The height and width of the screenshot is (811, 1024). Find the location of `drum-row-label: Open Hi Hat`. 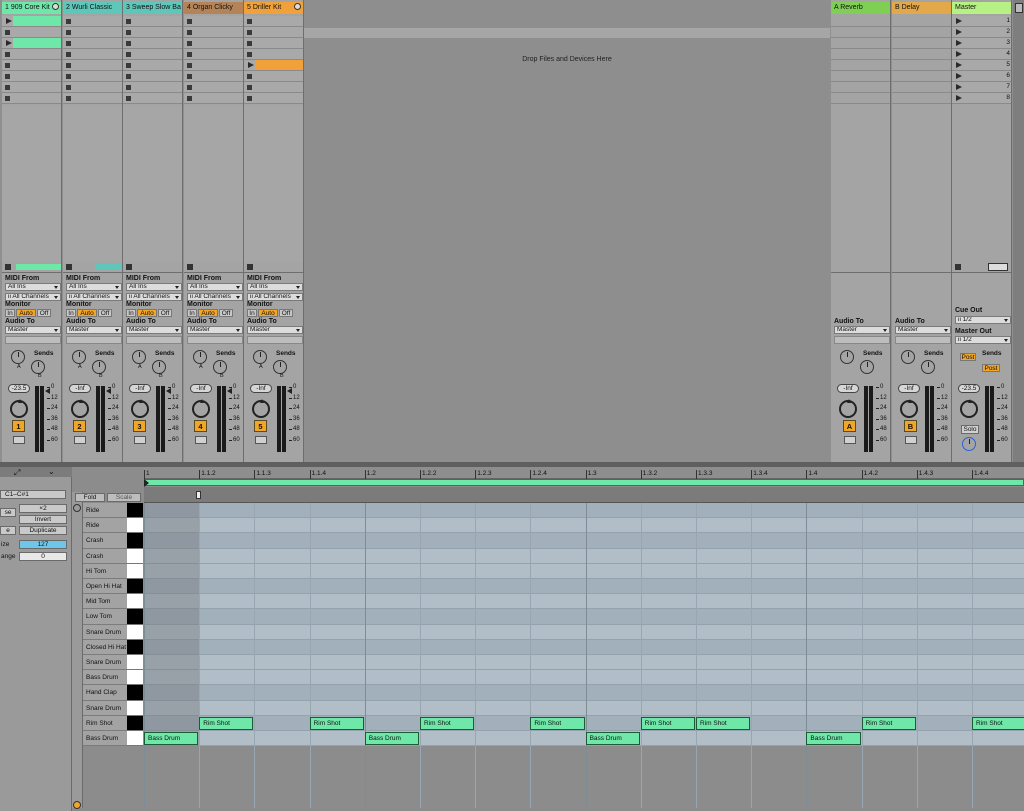

drum-row-label: Open Hi Hat is located at coordinates (105, 587).